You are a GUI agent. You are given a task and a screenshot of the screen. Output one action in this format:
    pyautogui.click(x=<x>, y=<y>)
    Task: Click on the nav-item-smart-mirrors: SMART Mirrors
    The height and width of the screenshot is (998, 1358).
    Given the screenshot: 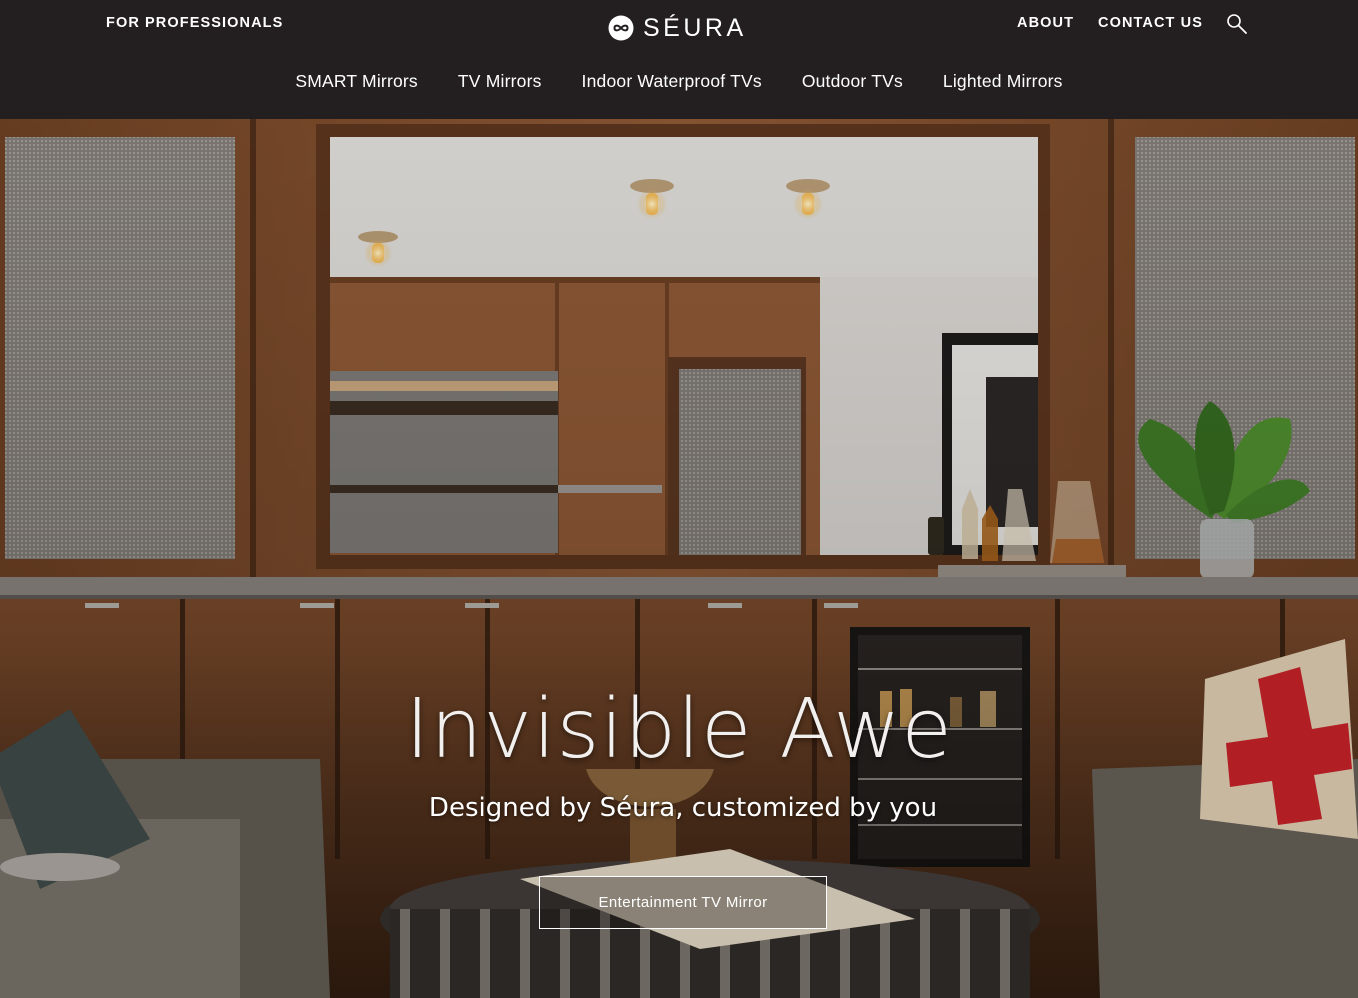 What is the action you would take?
    pyautogui.click(x=356, y=81)
    